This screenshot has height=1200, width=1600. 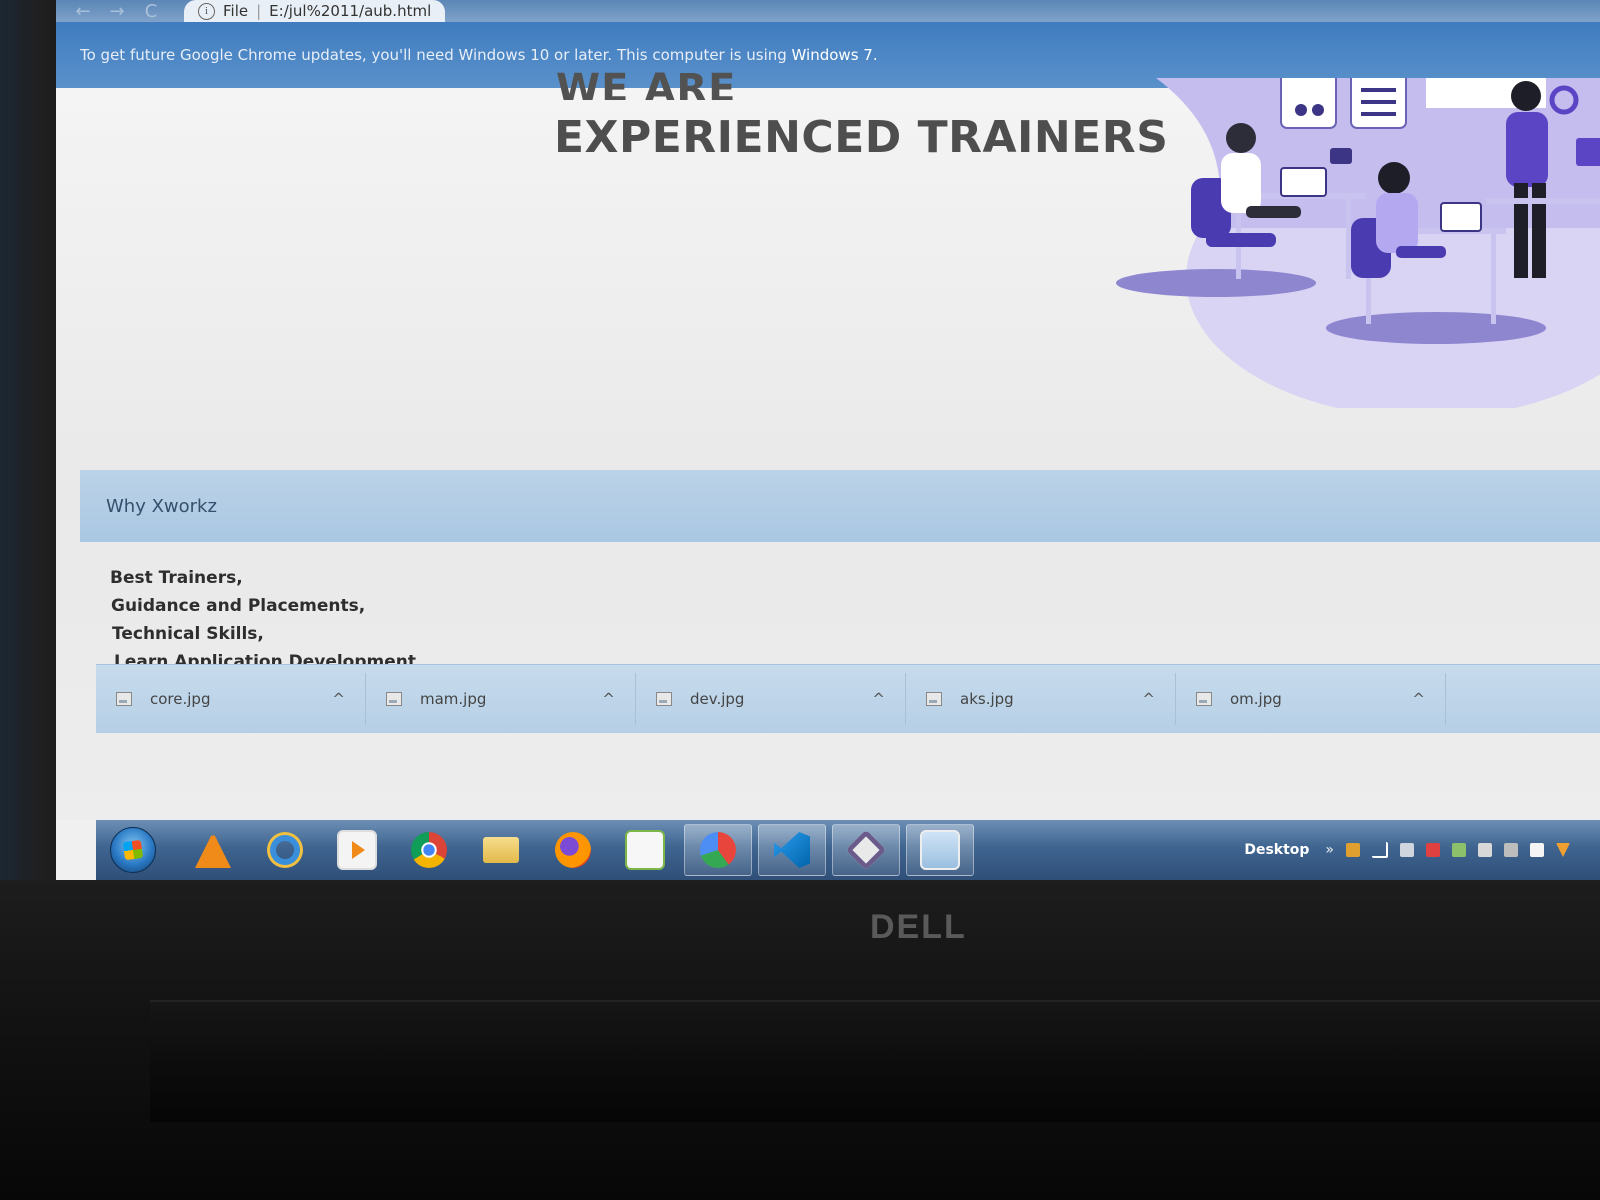 I want to click on google-app-icon, so click(x=718, y=850).